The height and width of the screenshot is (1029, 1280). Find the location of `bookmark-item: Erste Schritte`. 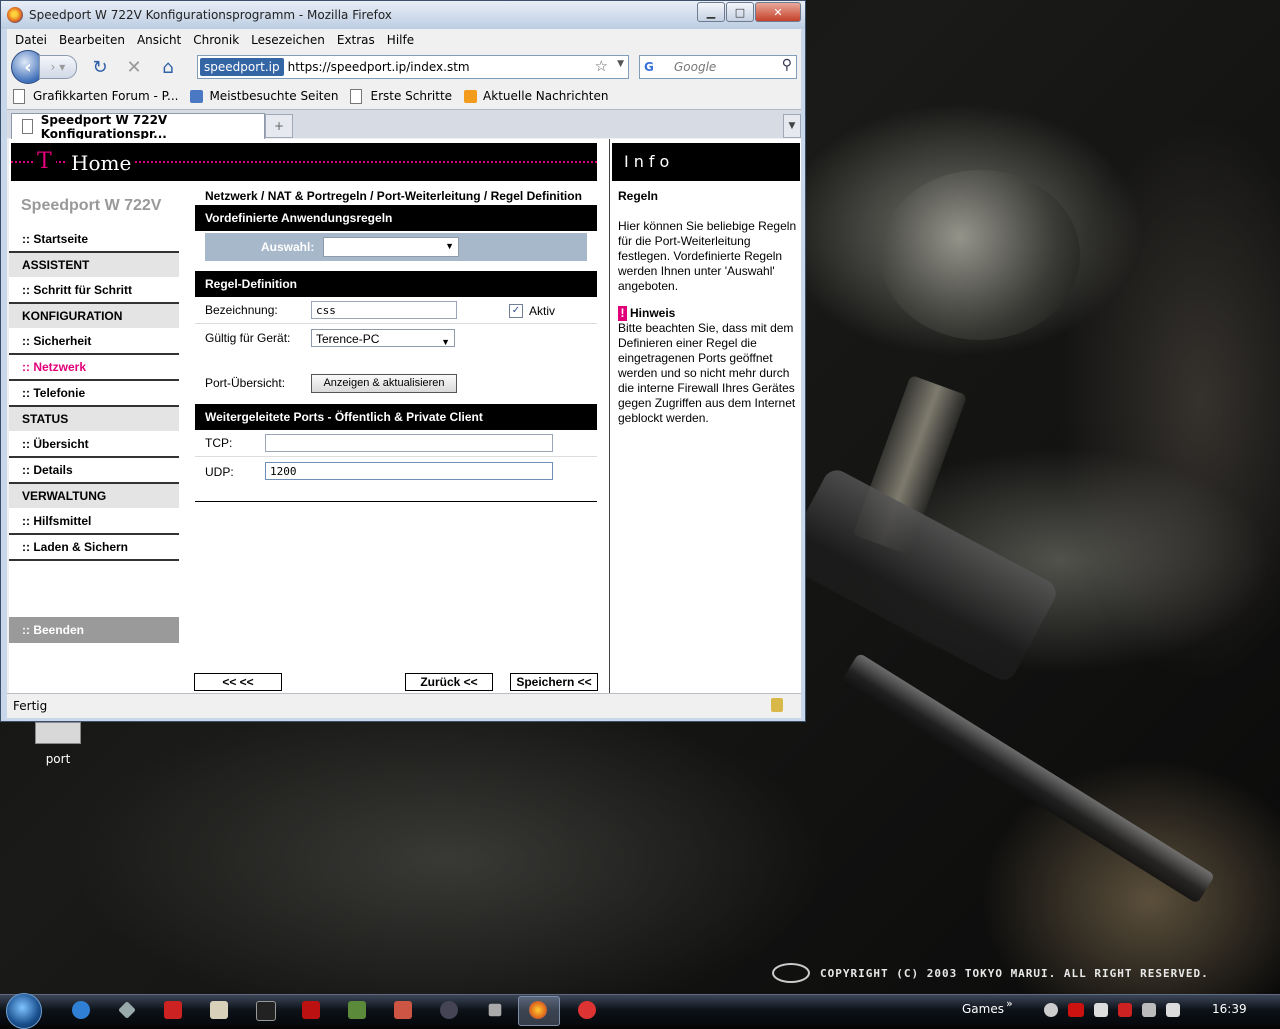

bookmark-item: Erste Schritte is located at coordinates (401, 96).